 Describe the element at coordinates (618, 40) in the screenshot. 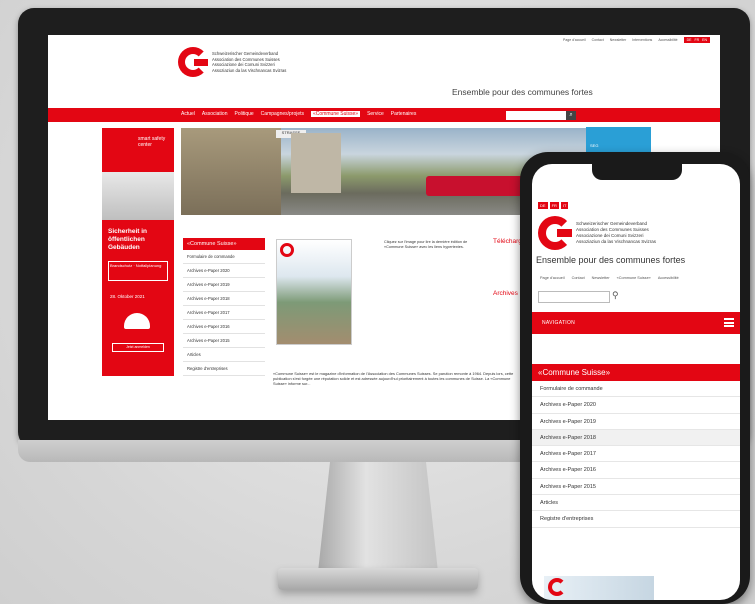

I see `topbar-link-newsletter: Newsletter` at that location.